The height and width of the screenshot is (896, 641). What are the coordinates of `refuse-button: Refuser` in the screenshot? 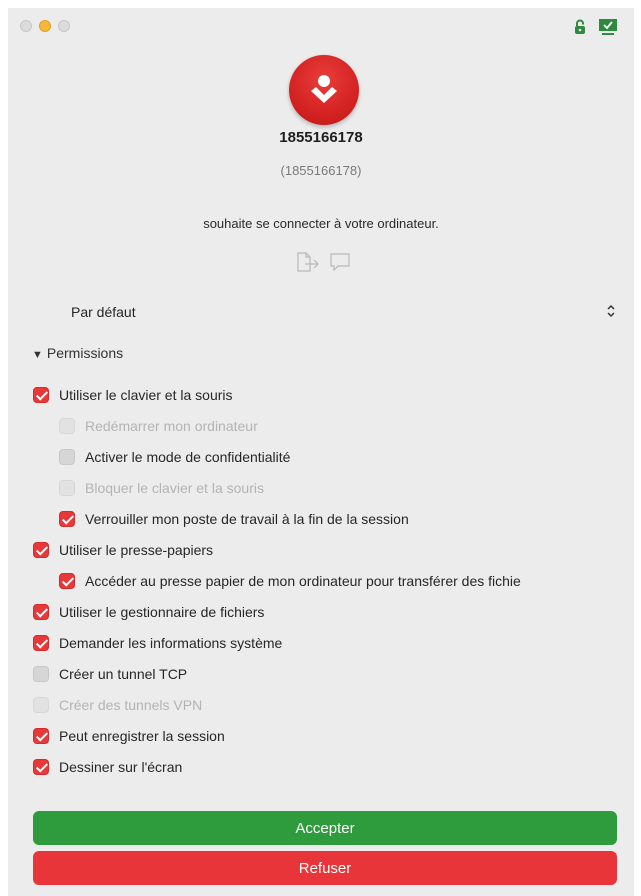 It's located at (325, 868).